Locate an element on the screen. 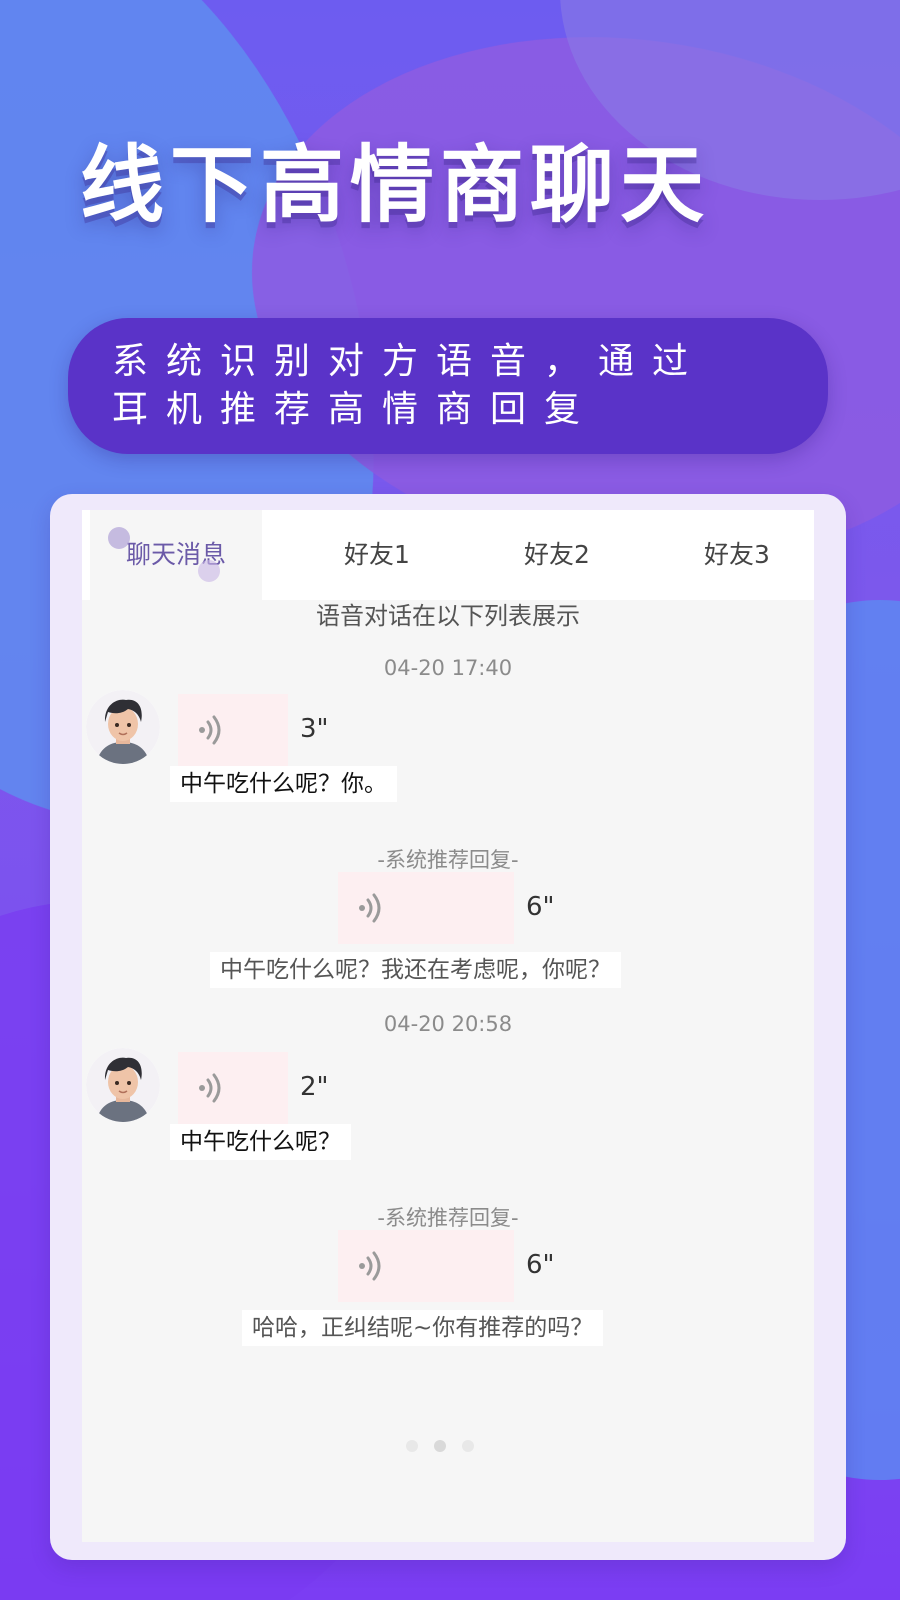 This screenshot has height=1600, width=900. recommended-reply-text: 哈哈，正纠结呢~你有推荐的吗？ is located at coordinates (423, 1328).